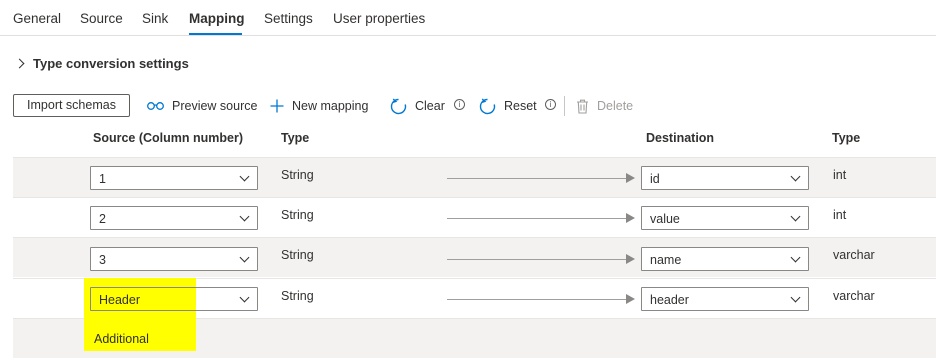 Image resolution: width=936 pixels, height=364 pixels. I want to click on source-column-value: Header, so click(119, 300).